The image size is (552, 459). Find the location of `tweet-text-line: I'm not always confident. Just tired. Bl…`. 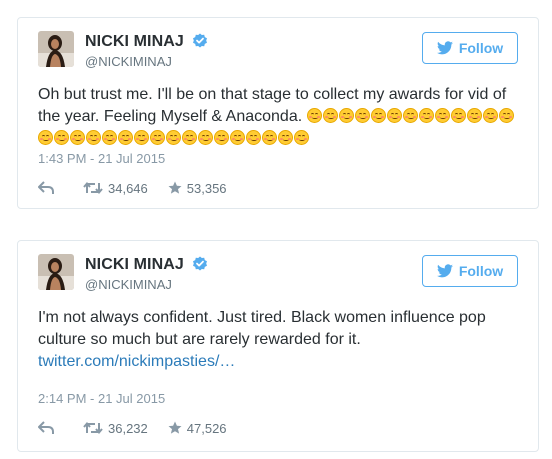

tweet-text-line: I'm not always confident. Just tired. Bl… is located at coordinates (262, 317).